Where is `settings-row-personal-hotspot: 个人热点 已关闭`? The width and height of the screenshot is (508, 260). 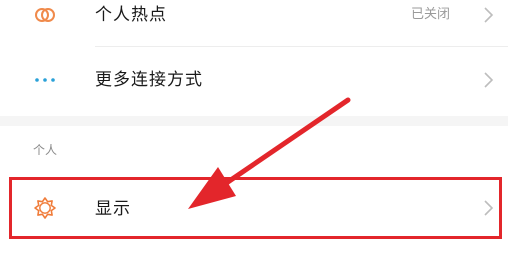
settings-row-personal-hotspot: 个人热点 已关闭 is located at coordinates (254, 19).